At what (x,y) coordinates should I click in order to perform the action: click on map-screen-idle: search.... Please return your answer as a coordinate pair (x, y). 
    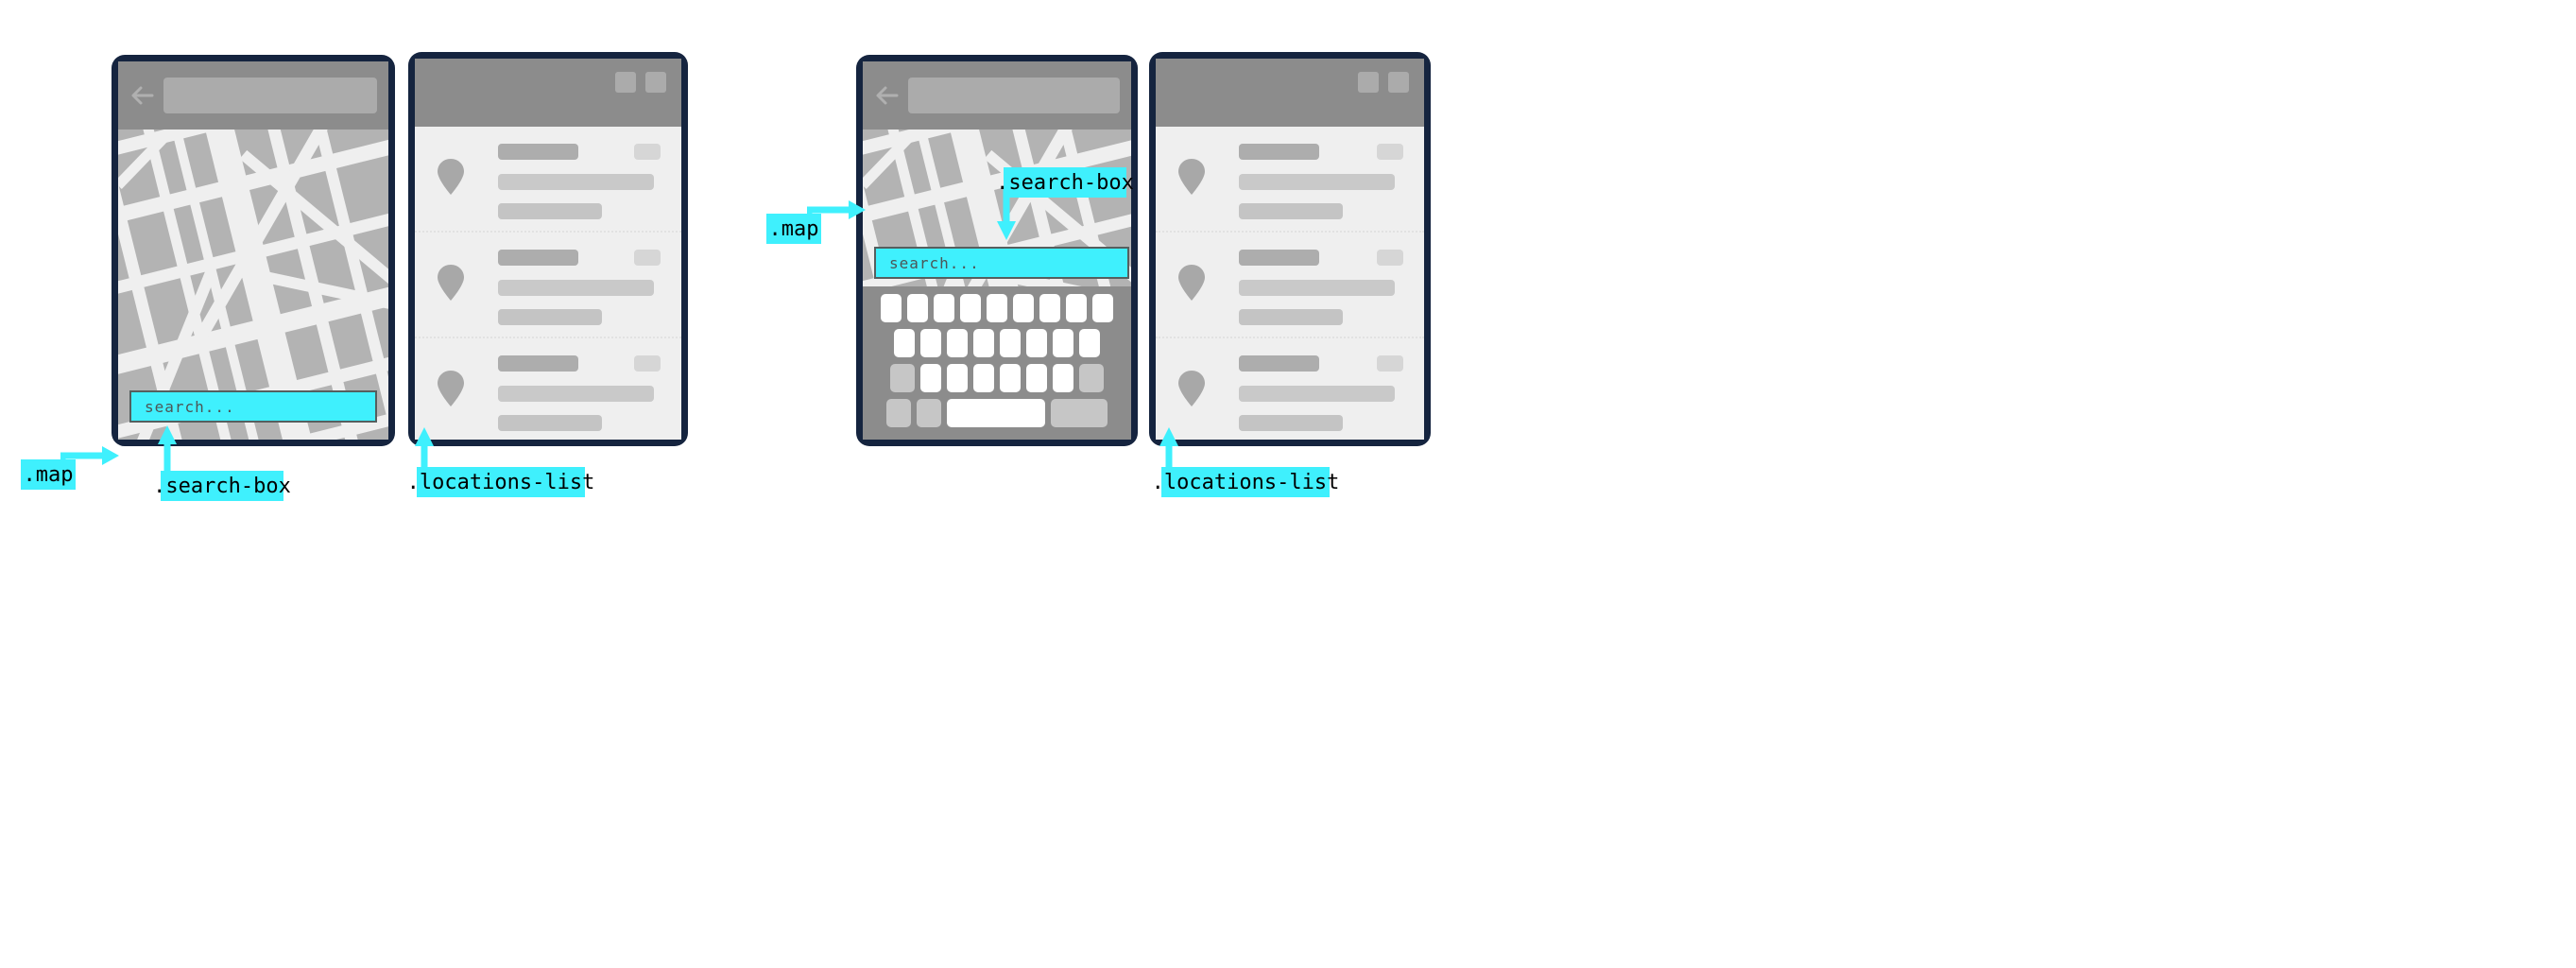
    Looking at the image, I should click on (253, 250).